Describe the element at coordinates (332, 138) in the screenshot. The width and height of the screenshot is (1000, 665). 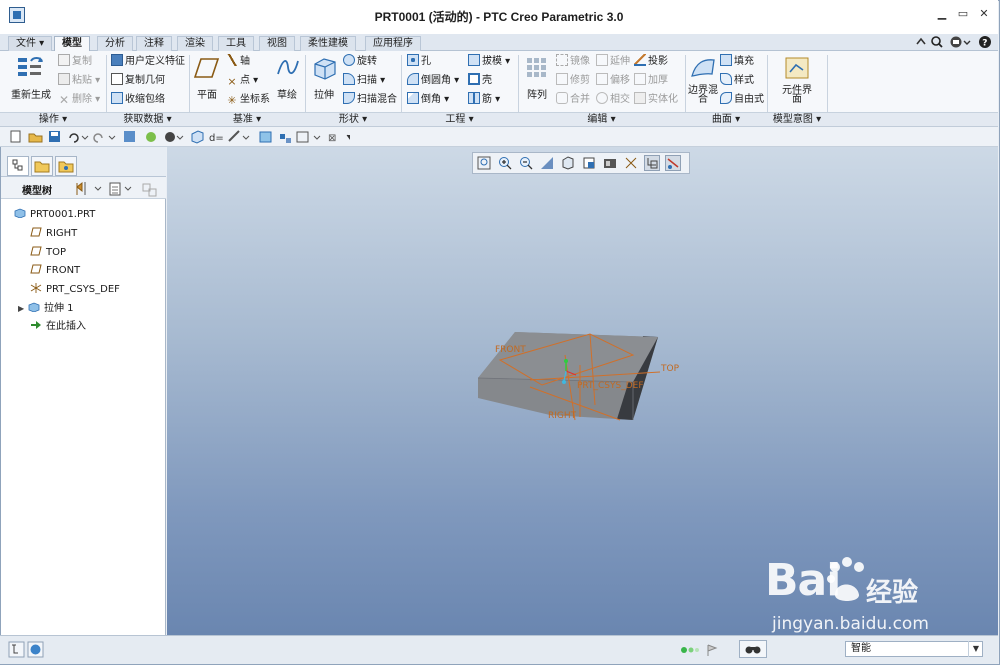
I see `close-window-icon: ⊠` at that location.